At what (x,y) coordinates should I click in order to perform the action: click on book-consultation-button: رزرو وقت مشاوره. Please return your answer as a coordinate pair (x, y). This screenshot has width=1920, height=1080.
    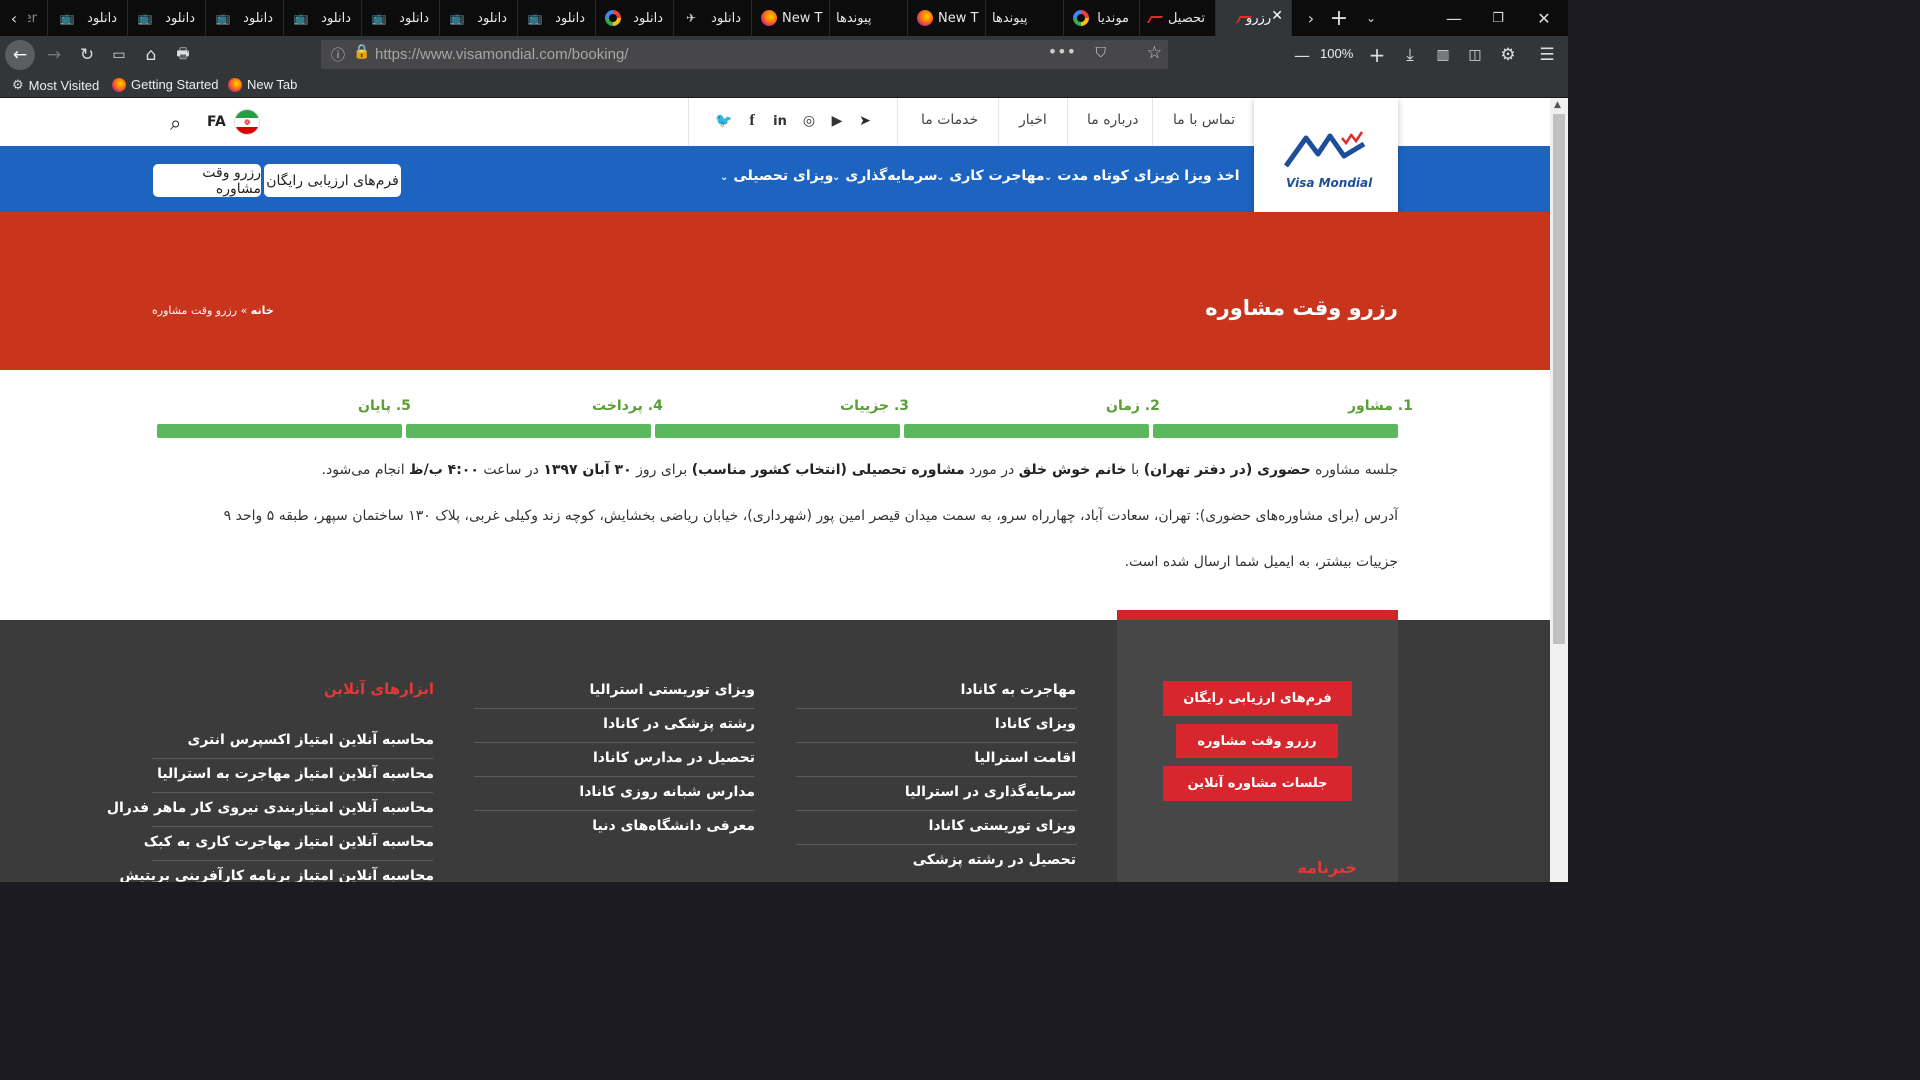
    Looking at the image, I should click on (207, 180).